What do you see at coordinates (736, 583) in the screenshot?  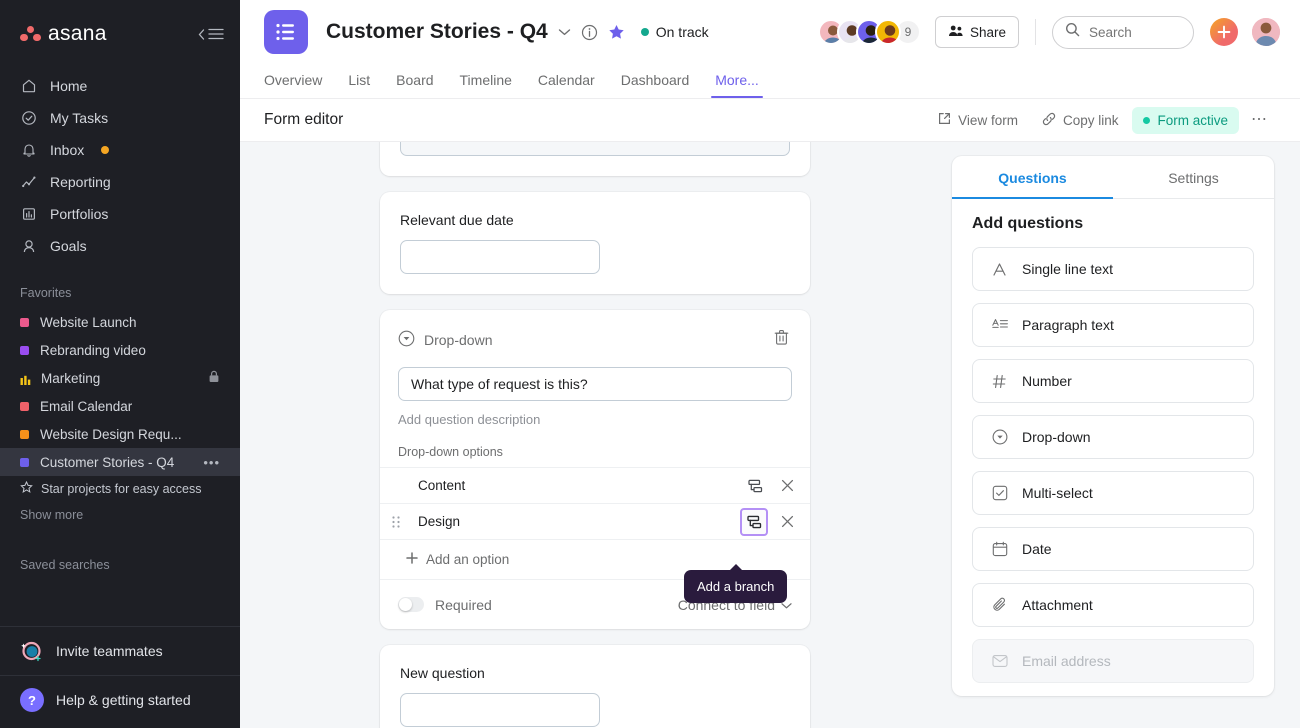 I see `branch-tooltip: Add a branch` at bounding box center [736, 583].